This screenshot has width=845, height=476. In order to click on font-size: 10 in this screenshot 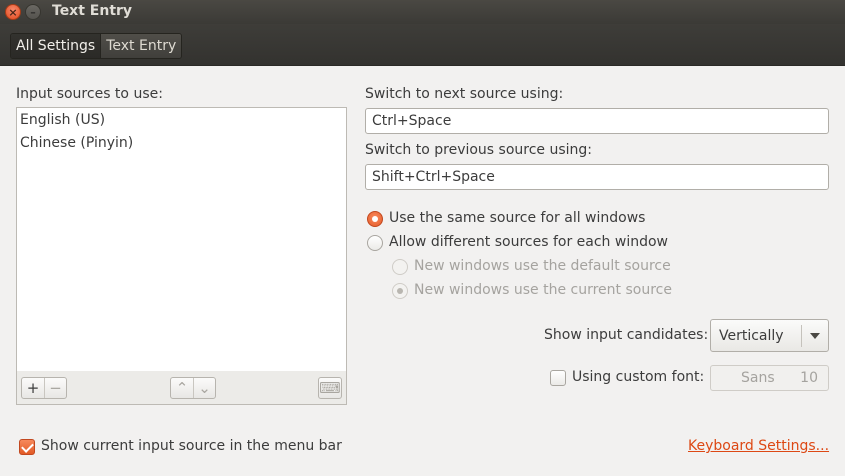, I will do `click(809, 378)`.